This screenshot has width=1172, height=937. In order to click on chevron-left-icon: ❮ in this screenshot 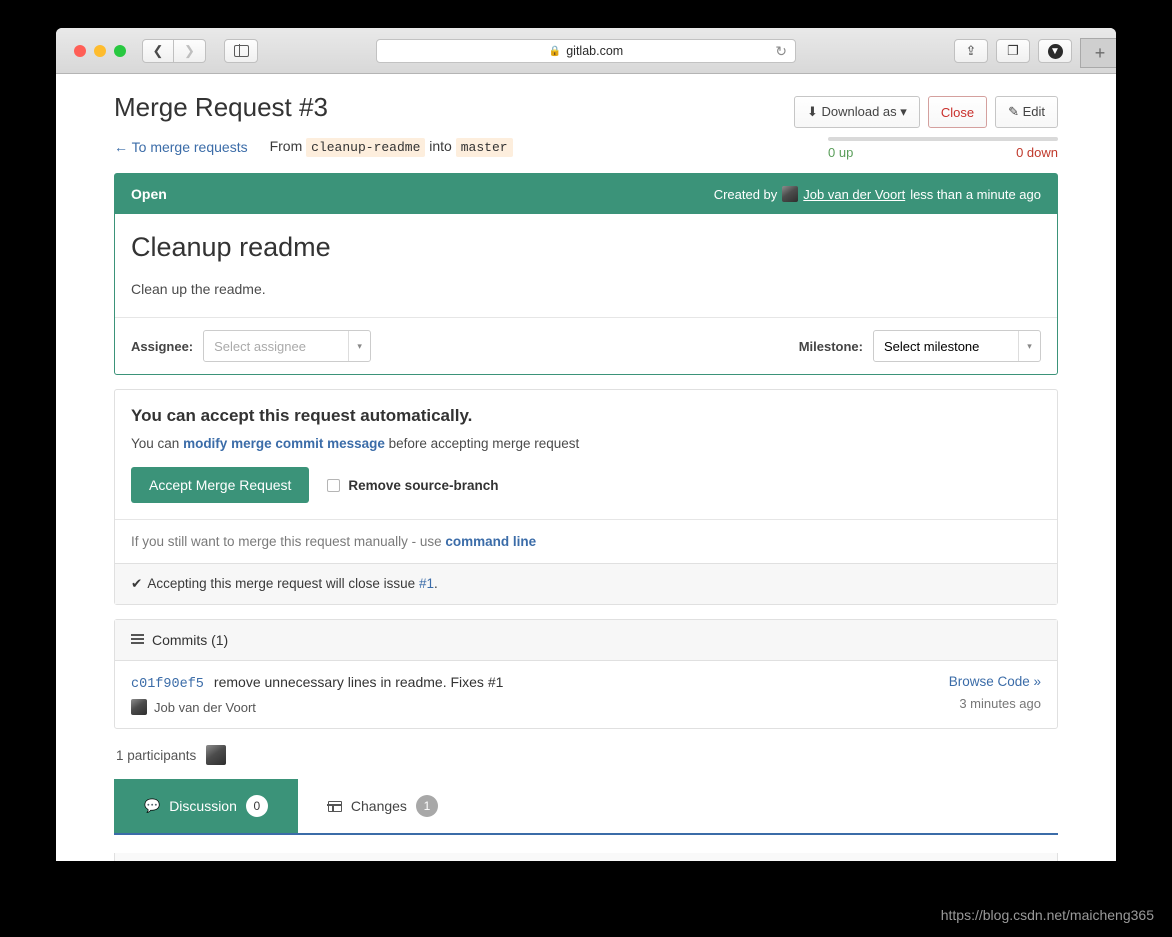, I will do `click(158, 50)`.